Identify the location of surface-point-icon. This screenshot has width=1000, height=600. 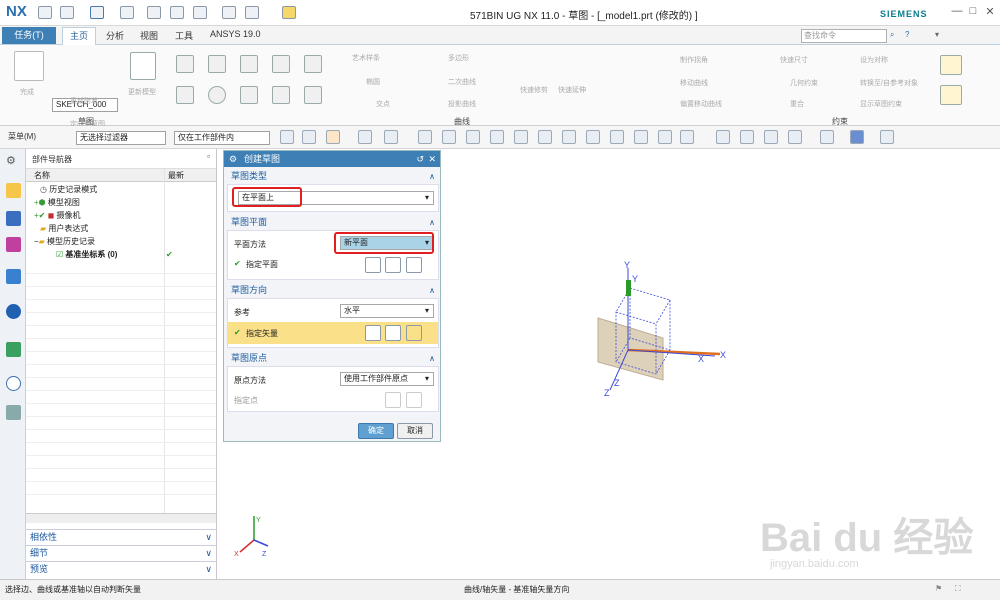
(687, 137).